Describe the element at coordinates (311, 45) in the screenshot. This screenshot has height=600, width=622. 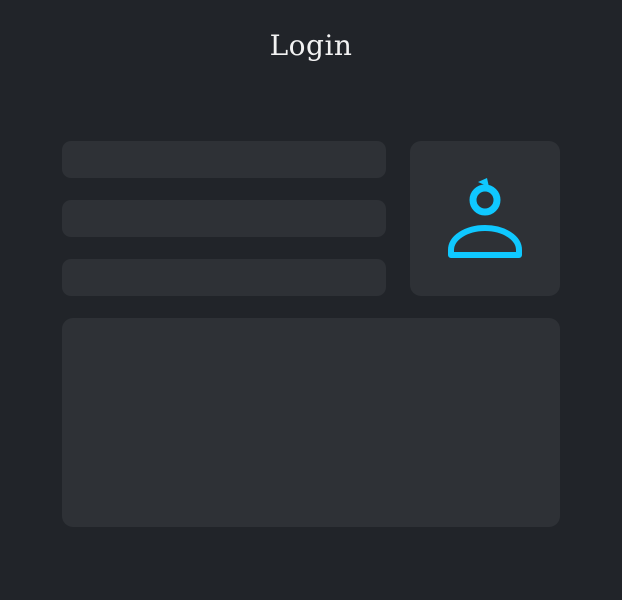
I see `page-title: Login` at that location.